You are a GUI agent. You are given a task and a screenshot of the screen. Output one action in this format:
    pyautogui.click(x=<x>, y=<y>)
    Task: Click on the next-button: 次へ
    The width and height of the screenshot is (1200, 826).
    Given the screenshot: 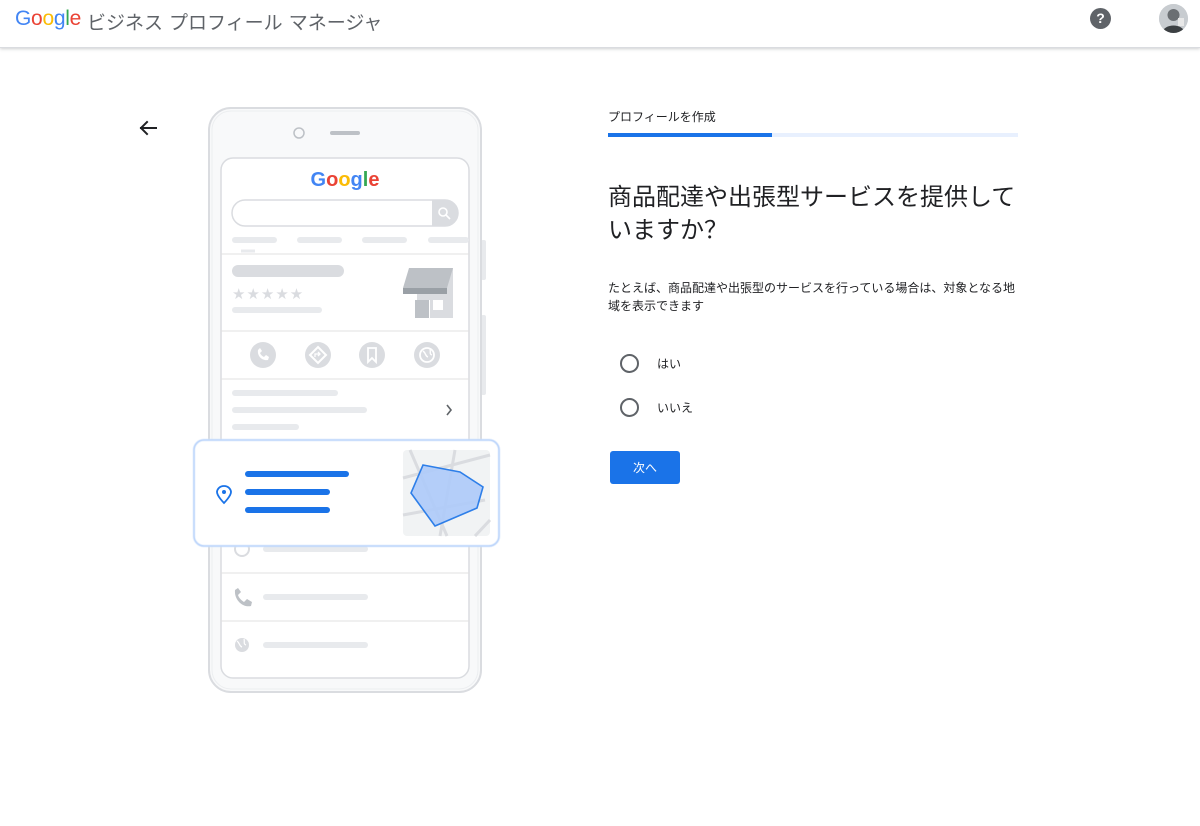 What is the action you would take?
    pyautogui.click(x=645, y=467)
    